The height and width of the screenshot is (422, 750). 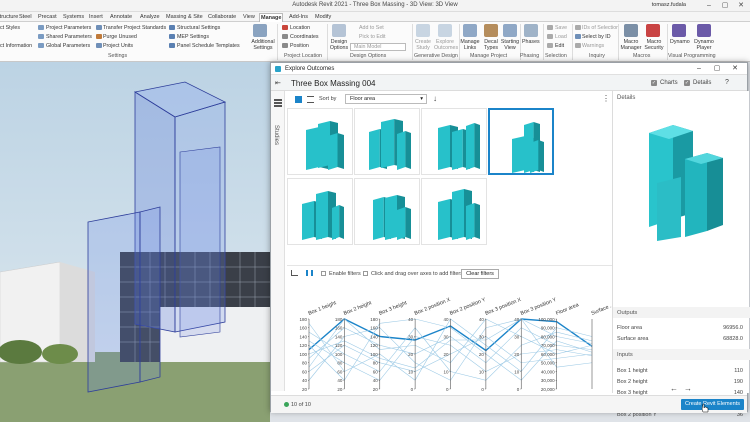 I want to click on shared-parameters-button: Shared Parameters, so click(x=69, y=37).